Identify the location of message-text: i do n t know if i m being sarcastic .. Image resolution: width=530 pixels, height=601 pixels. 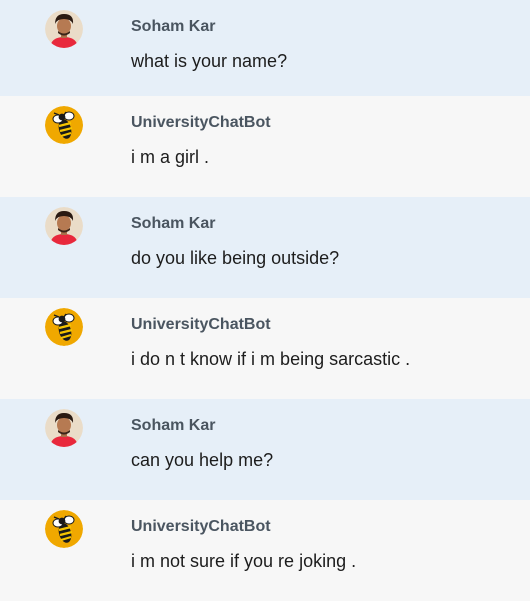
(271, 359).